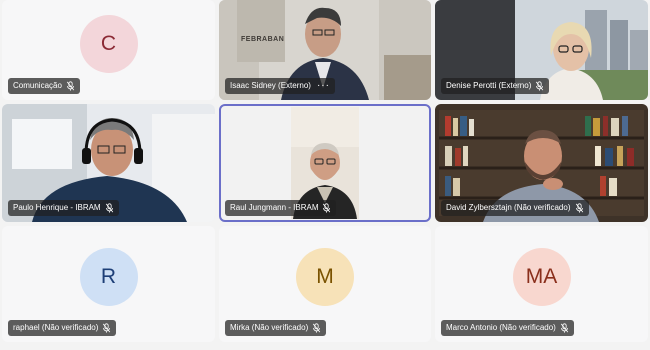 The width and height of the screenshot is (650, 350). Describe the element at coordinates (508, 207) in the screenshot. I see `participant-name: David Zylbersztajn (Não verificado)` at that location.